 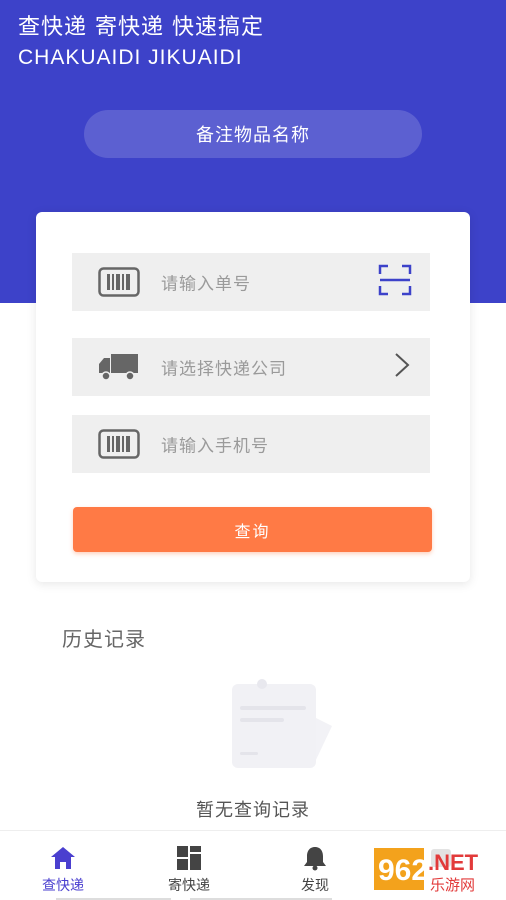 I want to click on phone-number-field: 请输入手机号, so click(x=251, y=444).